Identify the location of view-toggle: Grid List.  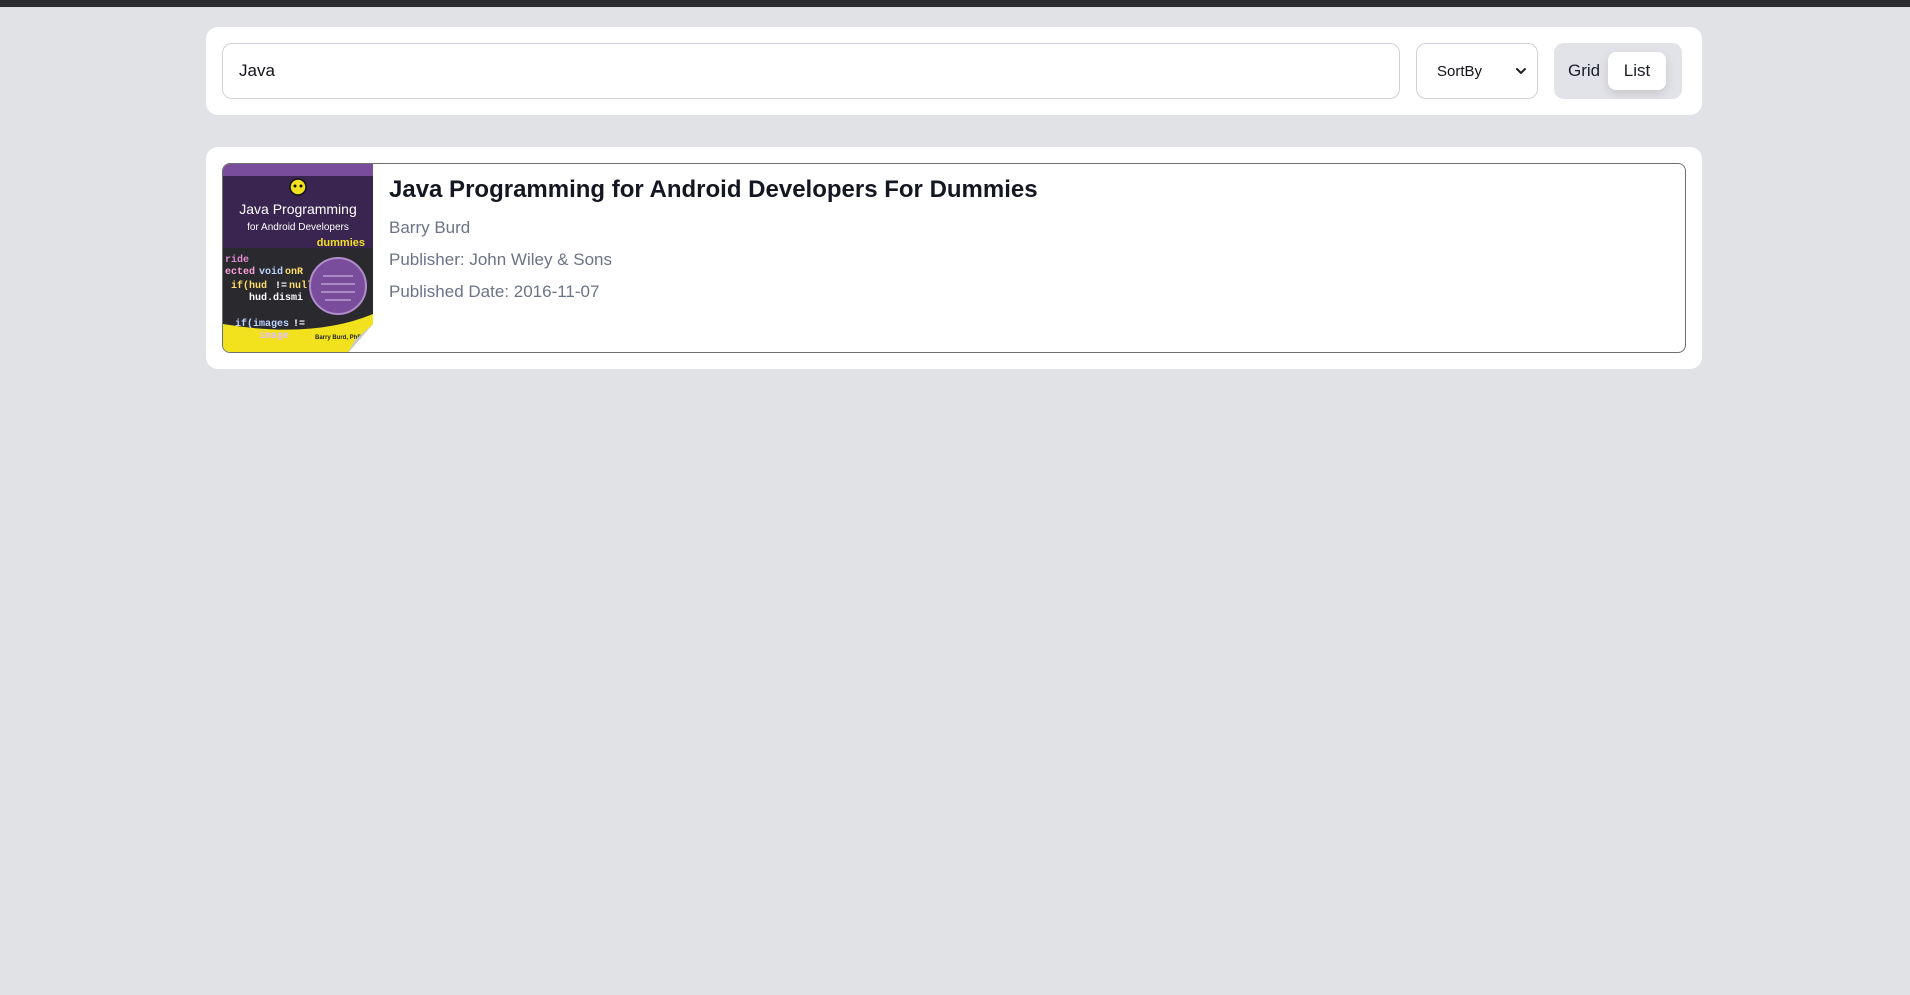
(1618, 71).